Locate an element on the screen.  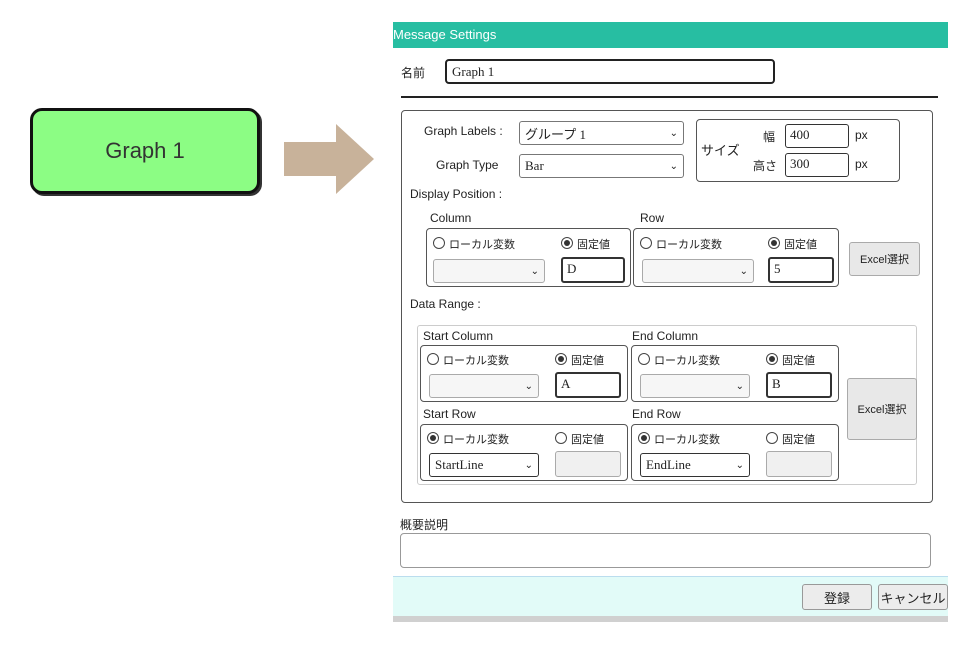
start-row-local-label: ローカル変数 is located at coordinates (476, 440).